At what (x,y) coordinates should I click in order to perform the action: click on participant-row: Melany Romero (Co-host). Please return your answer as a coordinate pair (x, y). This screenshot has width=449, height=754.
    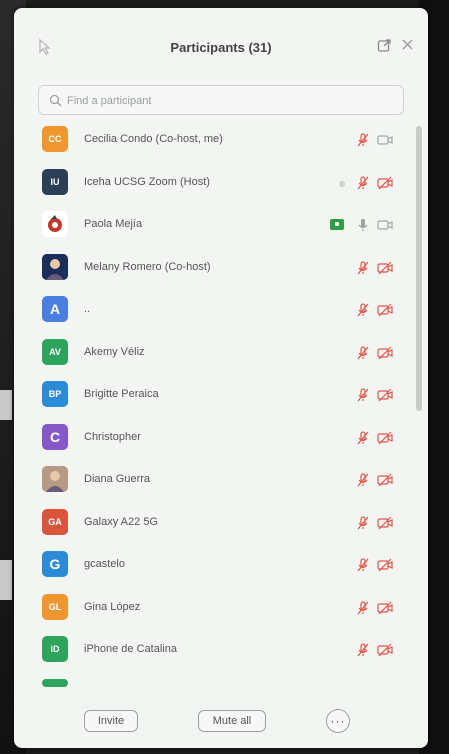
    Looking at the image, I should click on (213, 269).